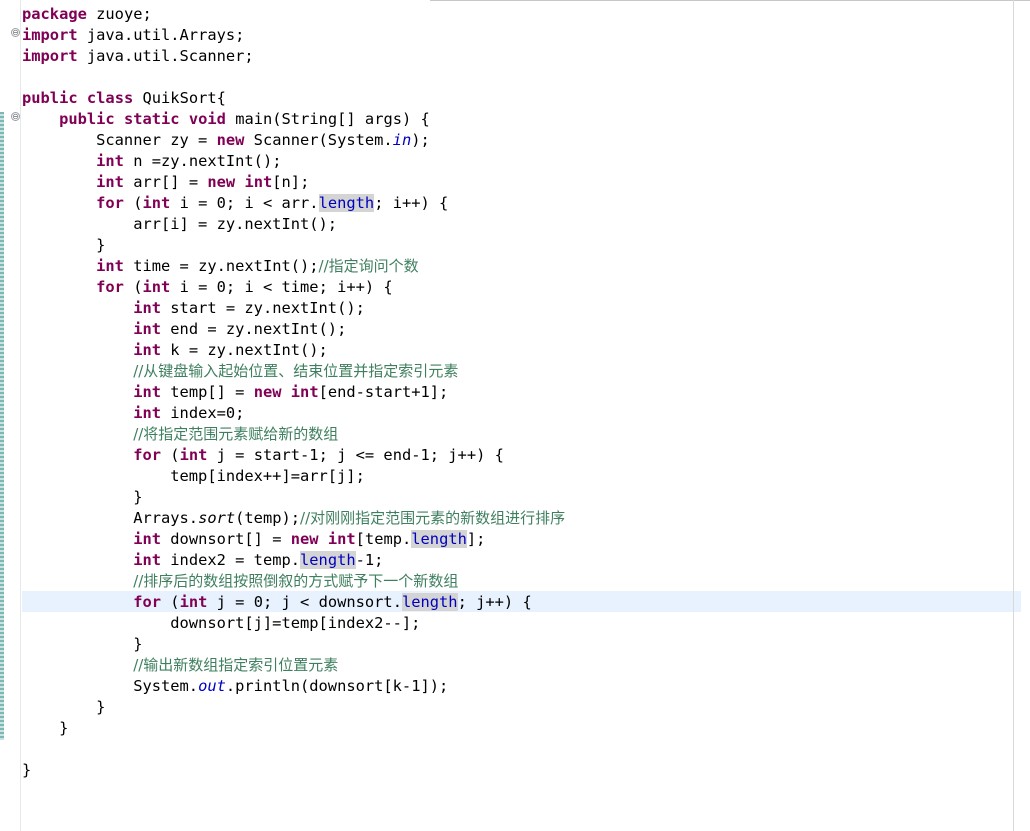 The image size is (1030, 831). I want to click on code-line: import java.util.Arrays;, so click(293, 35).